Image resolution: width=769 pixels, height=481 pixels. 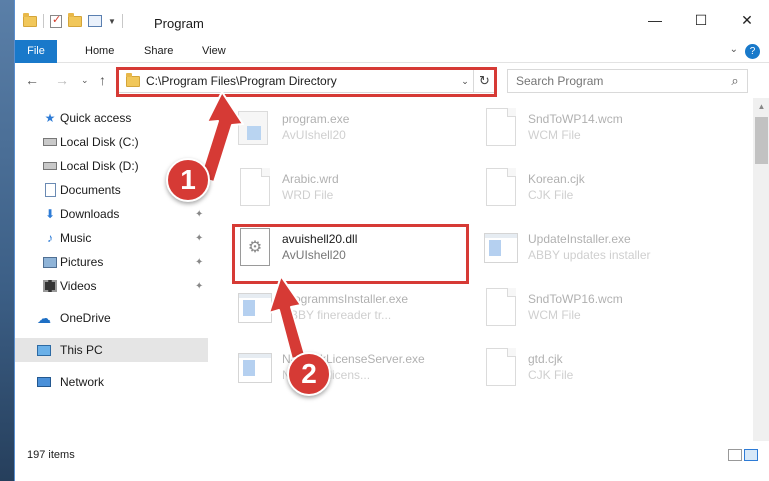 What do you see at coordinates (655, 20) in the screenshot?
I see `minimize-button: —` at bounding box center [655, 20].